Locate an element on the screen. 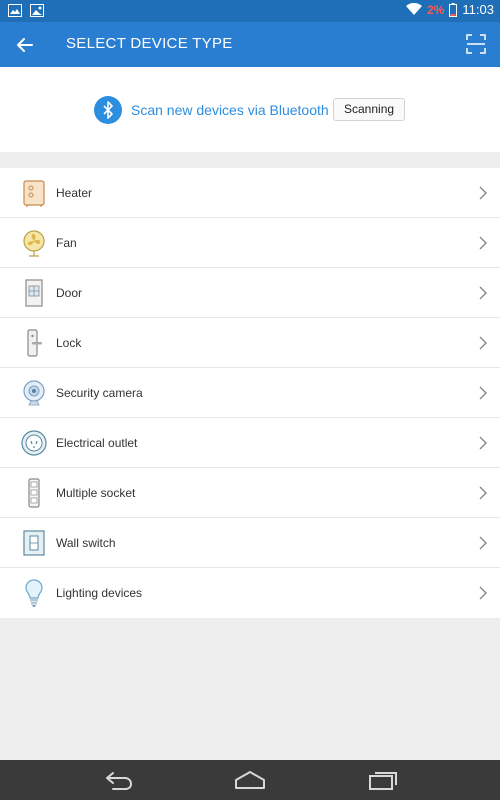 The image size is (500, 800). outlet-icon is located at coordinates (34, 443).